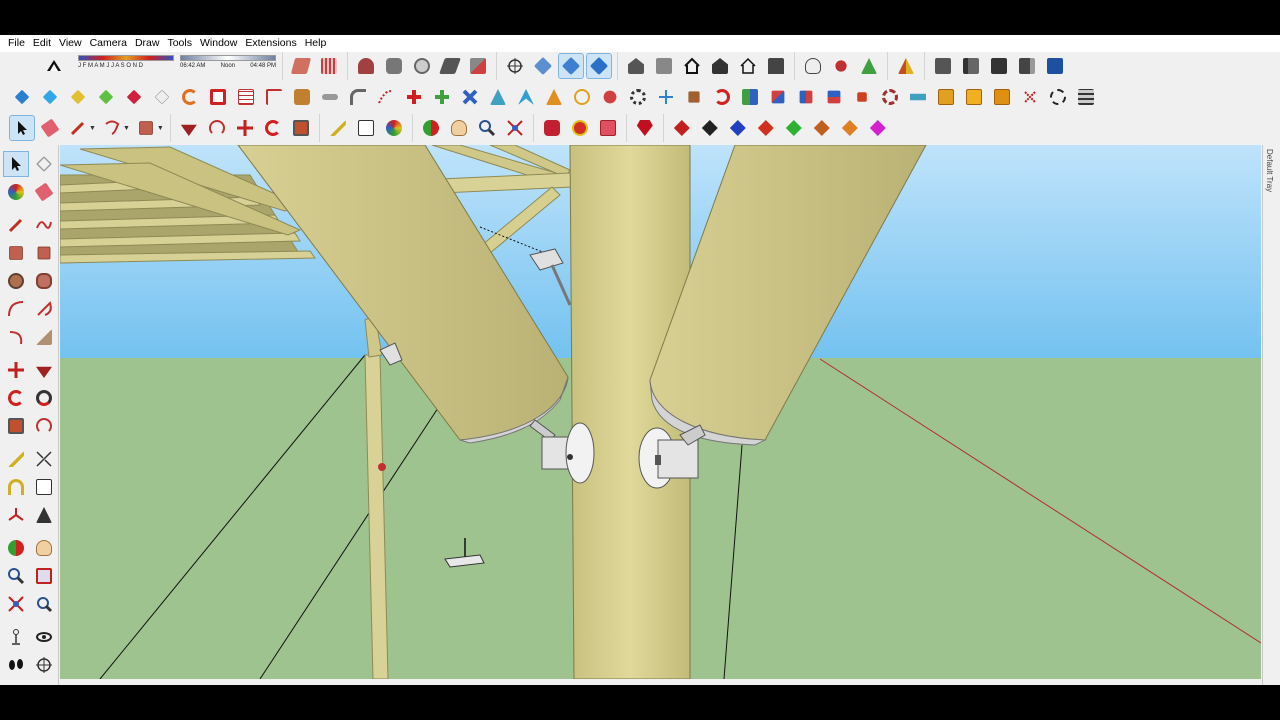  I want to click on shadow-time-slider: 06:42 AM Noon 04:48 PM, so click(228, 66).